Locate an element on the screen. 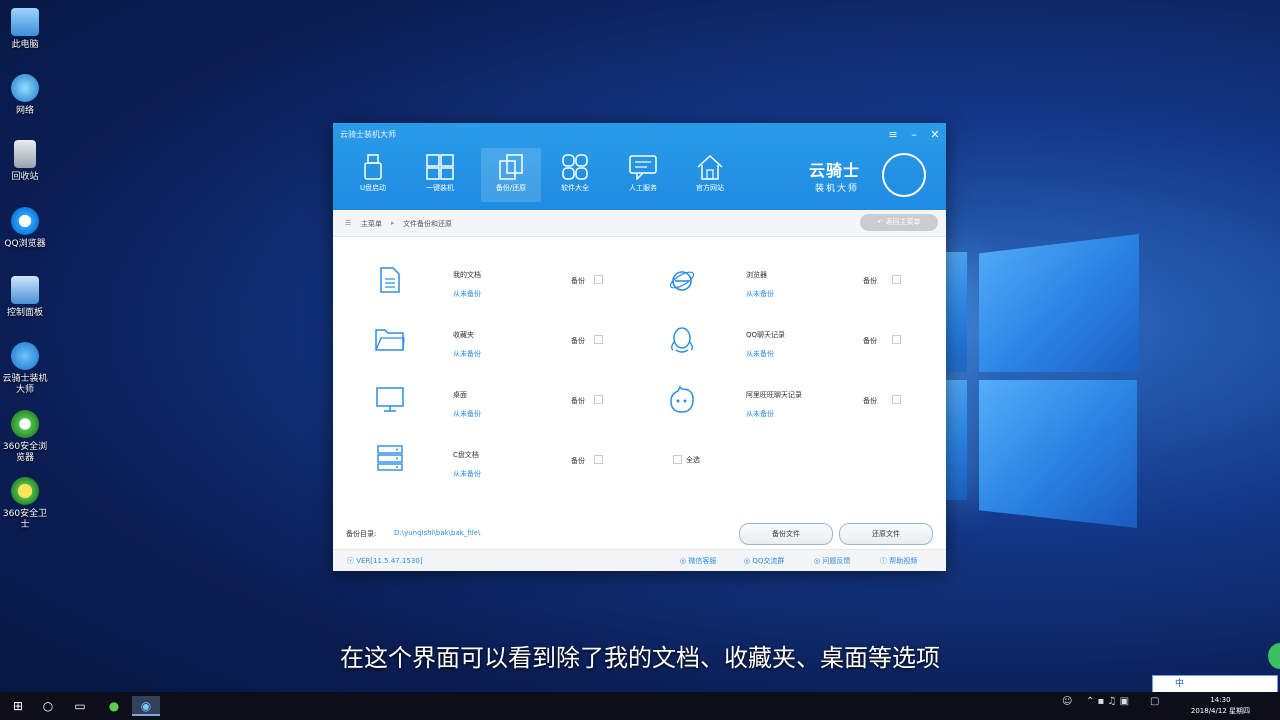 Image resolution: width=1280 pixels, height=720 pixels. home-icon is located at coordinates (710, 167).